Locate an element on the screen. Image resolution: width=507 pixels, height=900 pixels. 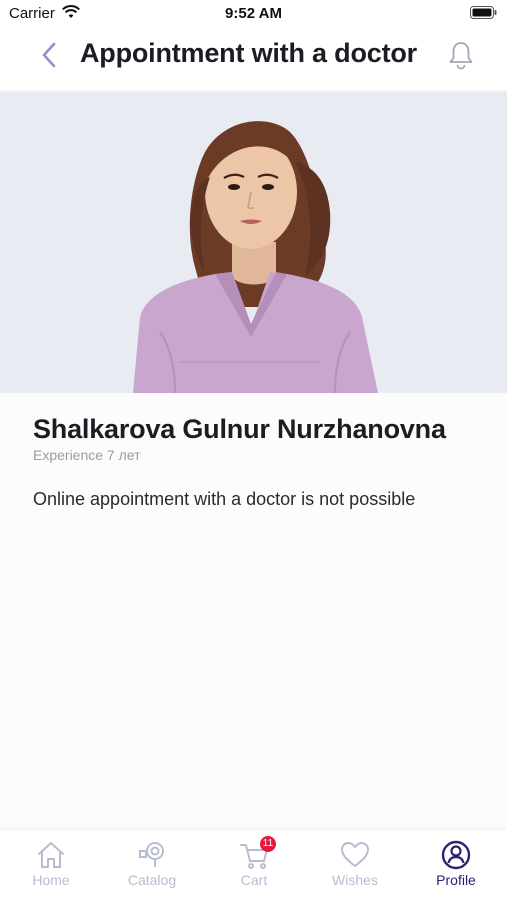
chevron-left-icon is located at coordinates (49, 55).